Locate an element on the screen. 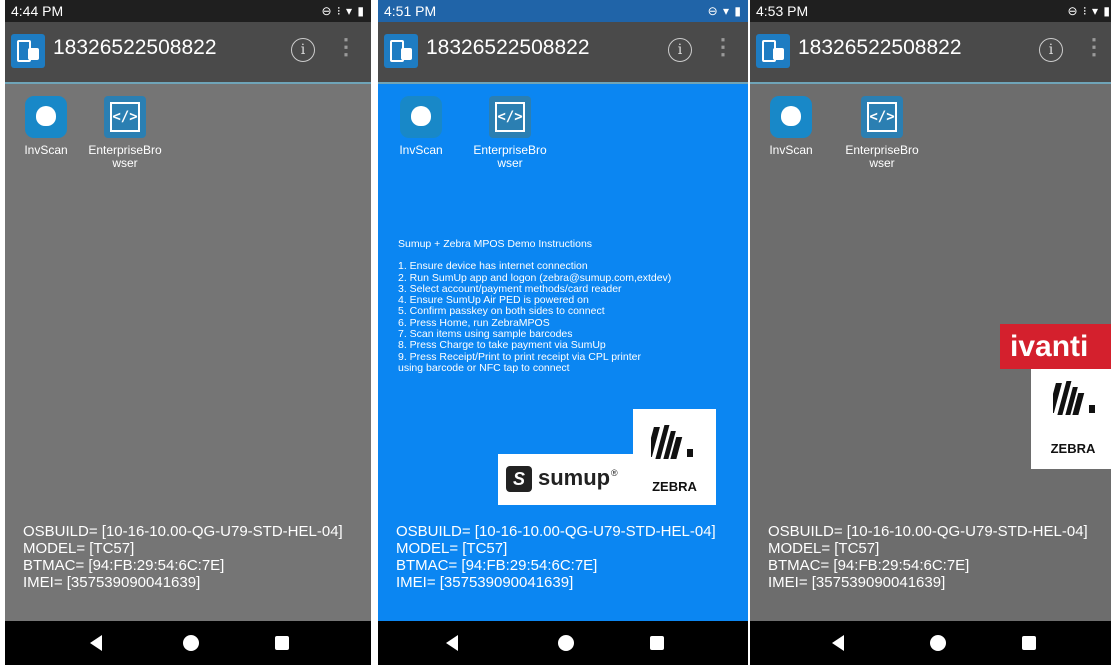 Image resolution: width=1111 pixels, height=665 pixels. status-bar: 4:53 PM ⊖ ⁝ ▾ ▮ is located at coordinates (930, 11).